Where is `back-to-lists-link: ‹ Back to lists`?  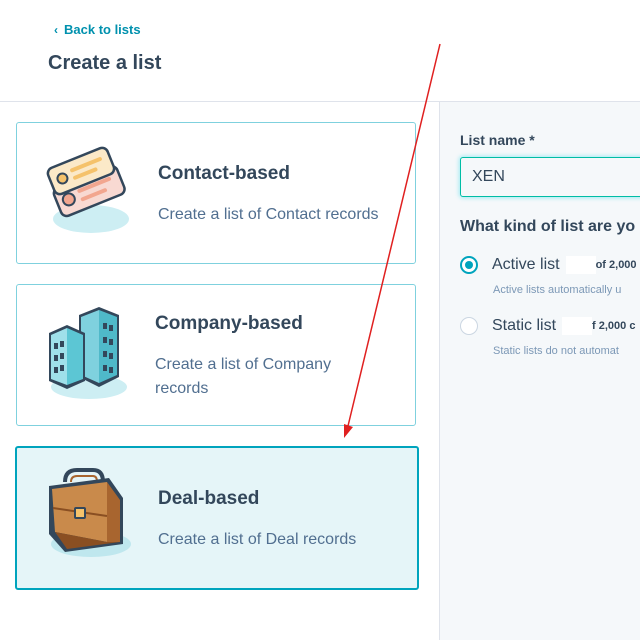 back-to-lists-link: ‹ Back to lists is located at coordinates (97, 29).